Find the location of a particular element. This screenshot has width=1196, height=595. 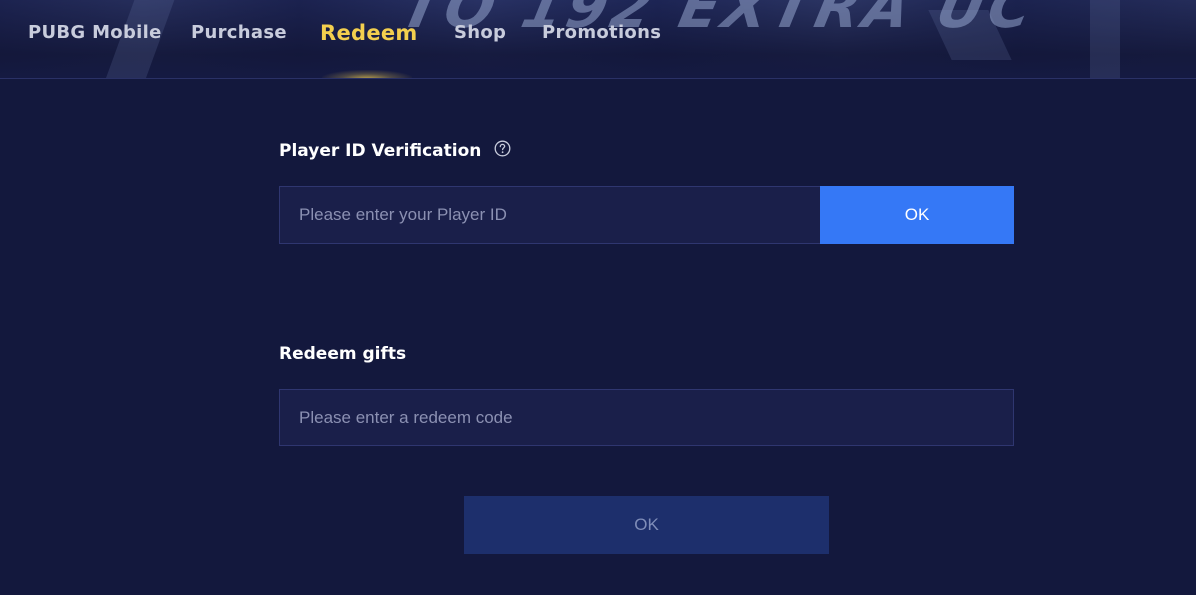

verify-ok-button: OK is located at coordinates (917, 215).